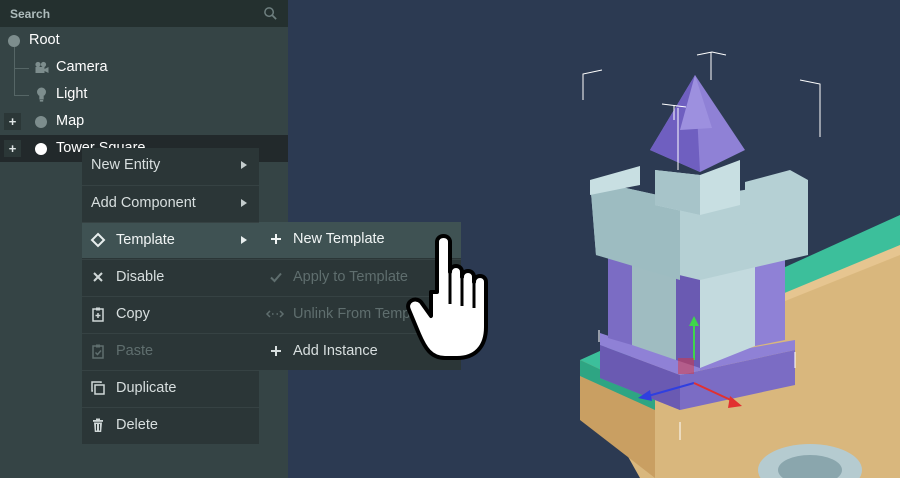 Image resolution: width=900 pixels, height=478 pixels. I want to click on search-bar, so click(144, 13).